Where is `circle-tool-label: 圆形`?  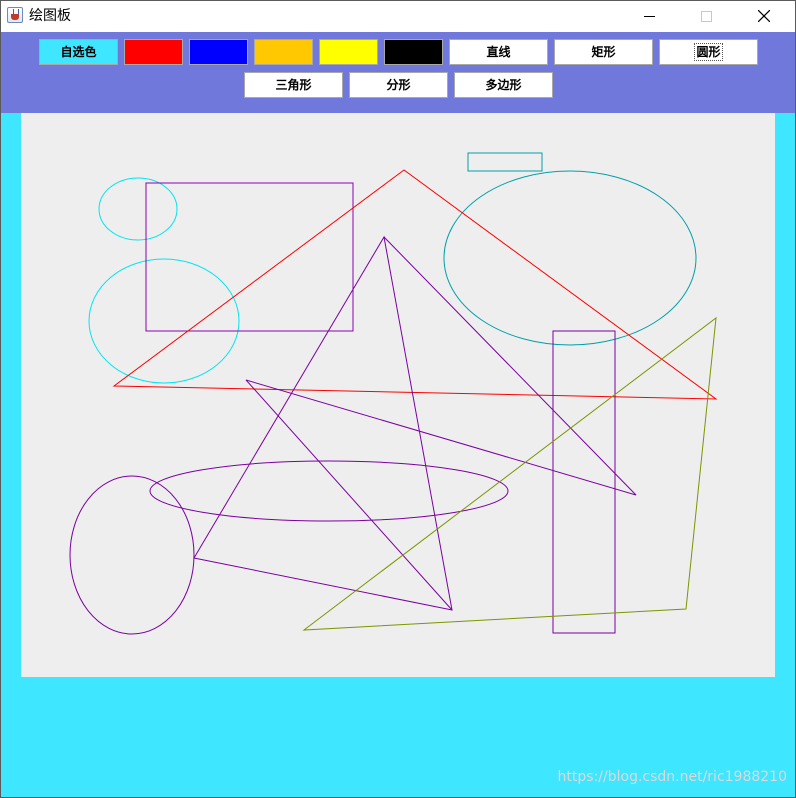
circle-tool-label: 圆形 is located at coordinates (708, 52).